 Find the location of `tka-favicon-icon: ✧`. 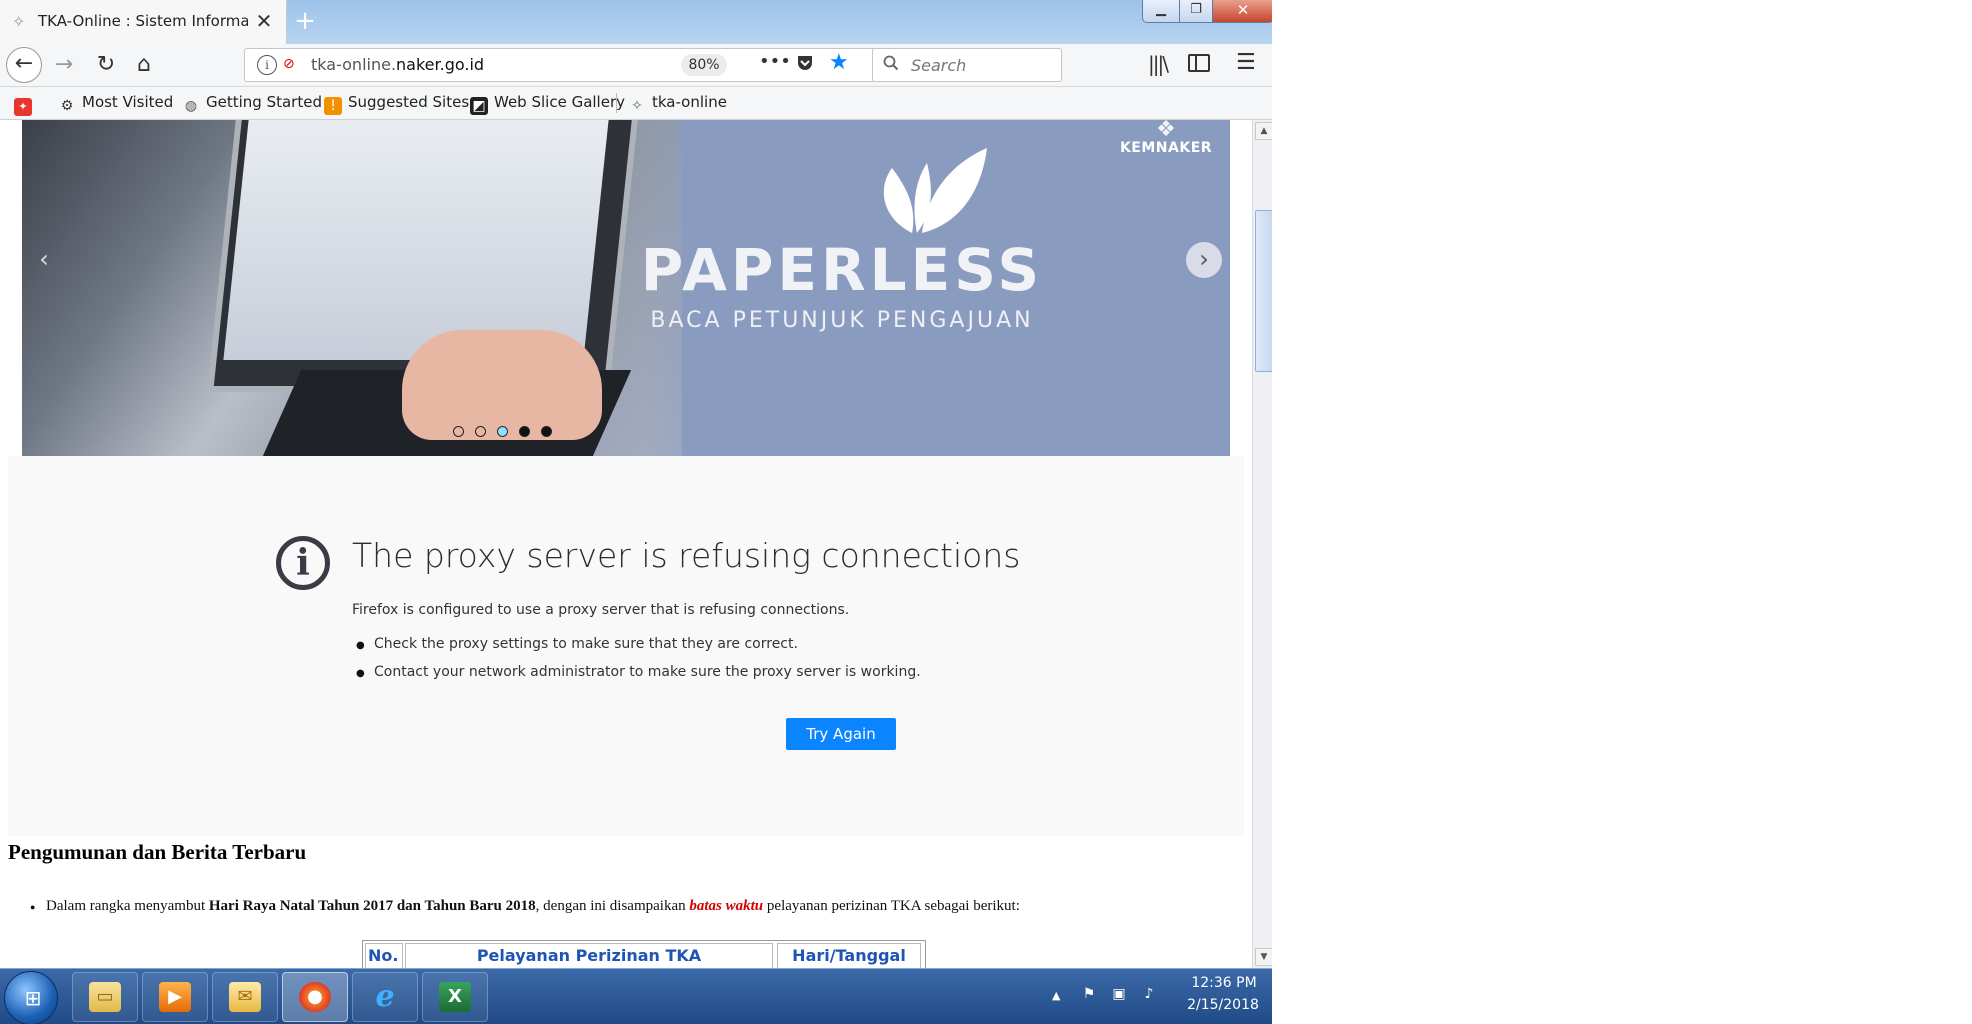

tka-favicon-icon: ✧ is located at coordinates (637, 106).